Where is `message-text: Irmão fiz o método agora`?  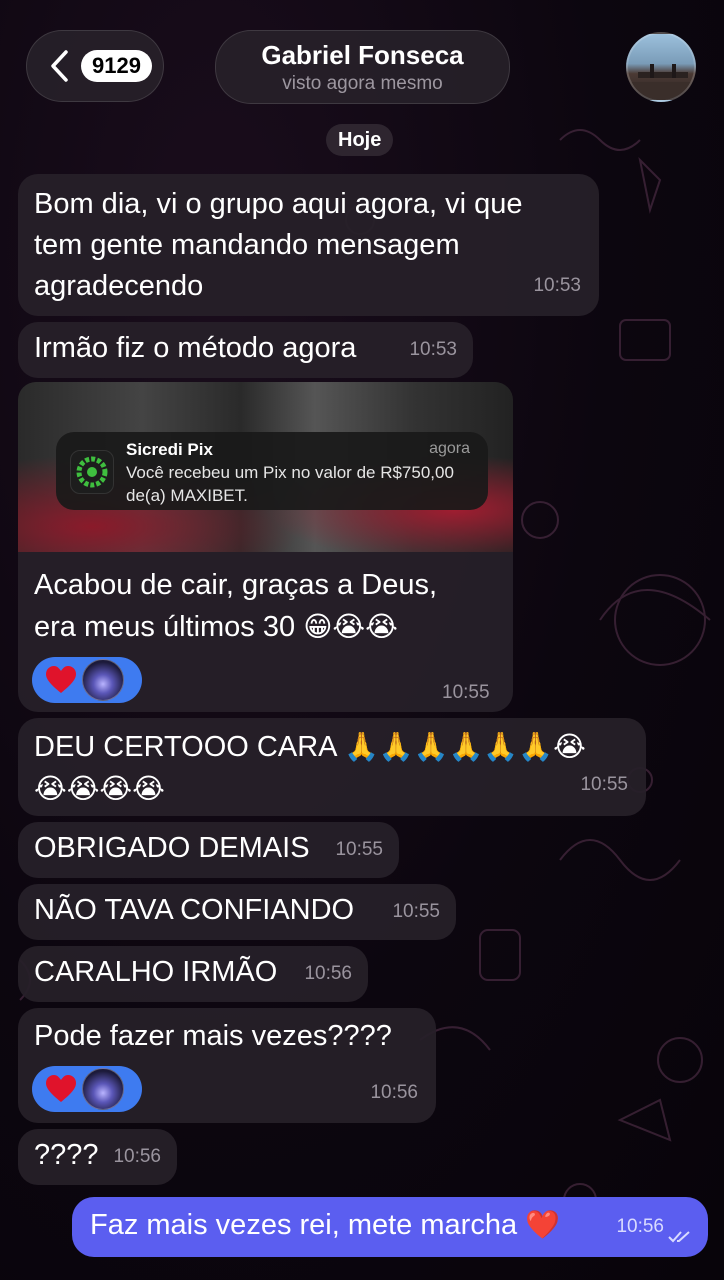
message-text: Irmão fiz o método agora is located at coordinates (195, 348).